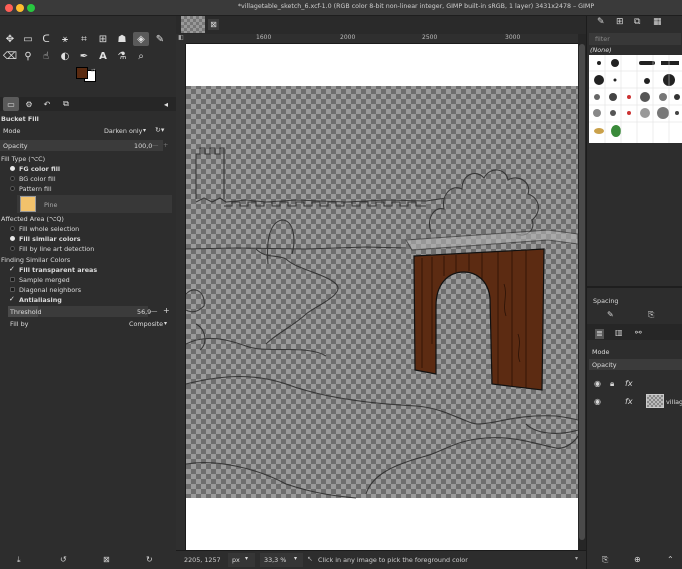 The image size is (682, 569). Describe the element at coordinates (12, 279) in the screenshot. I see `checkbox-sample-merged` at that location.